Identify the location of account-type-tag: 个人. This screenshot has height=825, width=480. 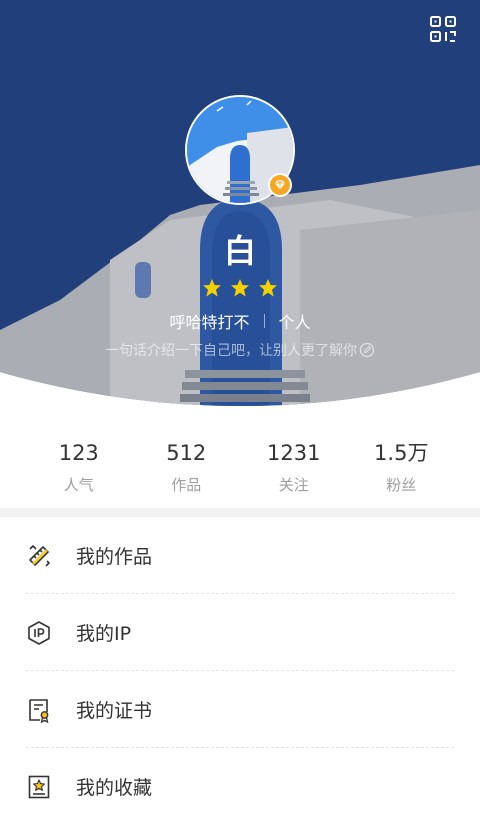
(294, 322).